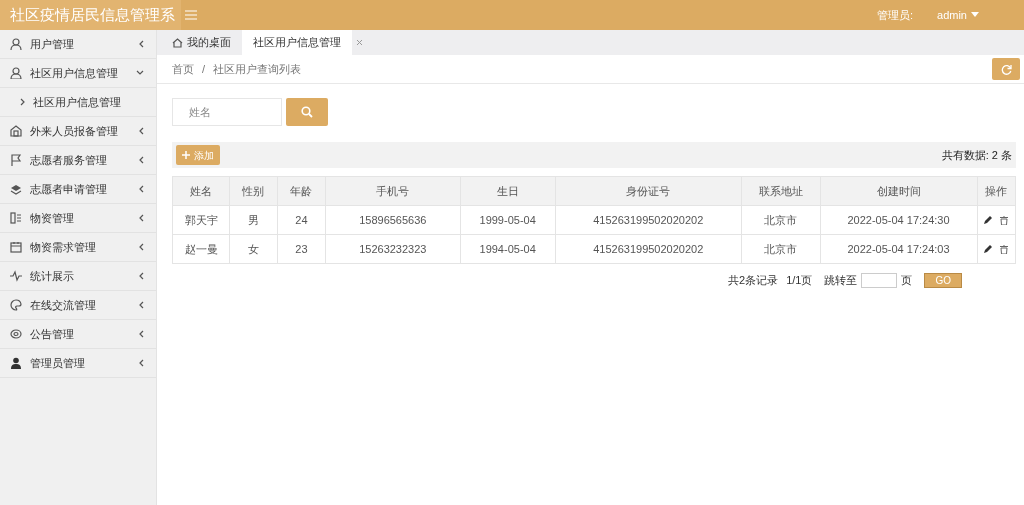 The height and width of the screenshot is (505, 1024). I want to click on column-header: 身份证号, so click(648, 191).